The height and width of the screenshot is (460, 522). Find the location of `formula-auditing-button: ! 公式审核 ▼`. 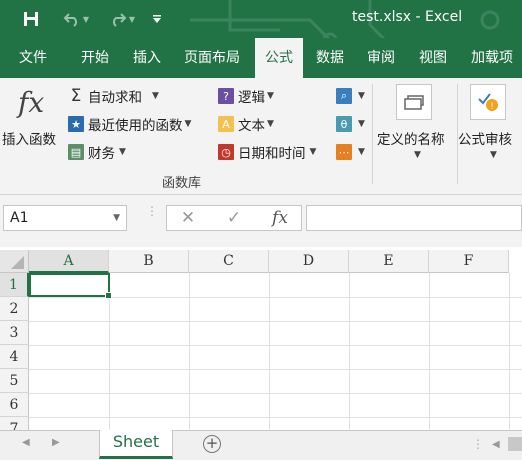

formula-auditing-button: ! 公式审核 ▼ is located at coordinates (490, 124).